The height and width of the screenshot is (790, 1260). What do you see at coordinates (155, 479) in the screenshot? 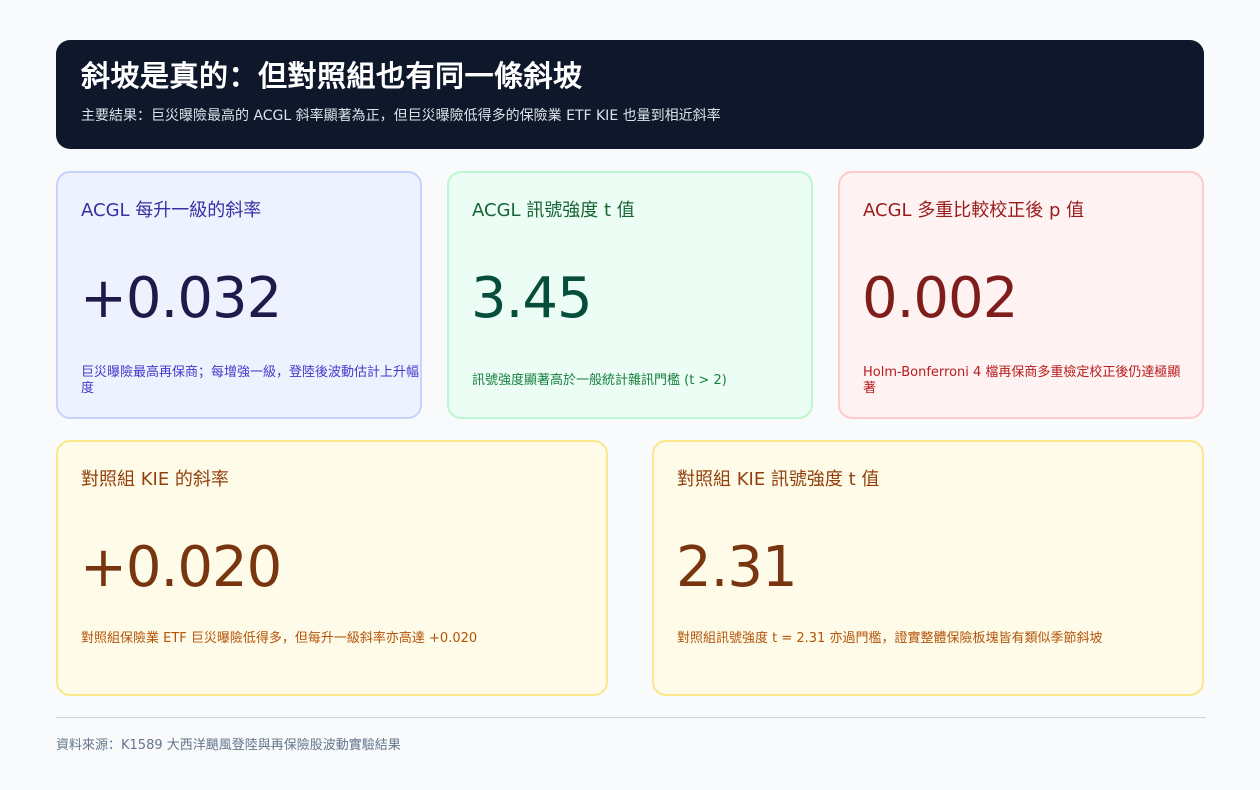
I see `stat-card-label: 對照組 KIE 的斜率` at bounding box center [155, 479].